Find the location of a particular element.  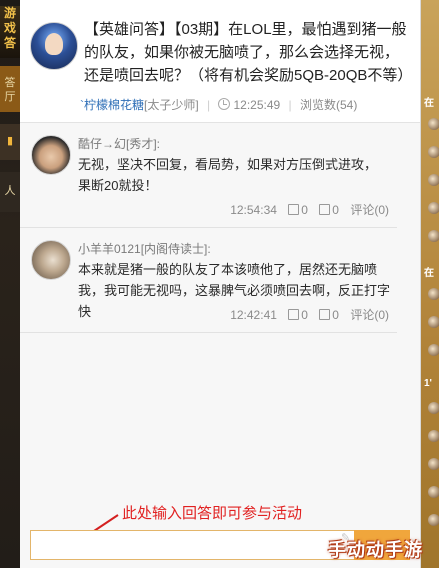

site-watermark: 手动动手游 is located at coordinates (375, 550).